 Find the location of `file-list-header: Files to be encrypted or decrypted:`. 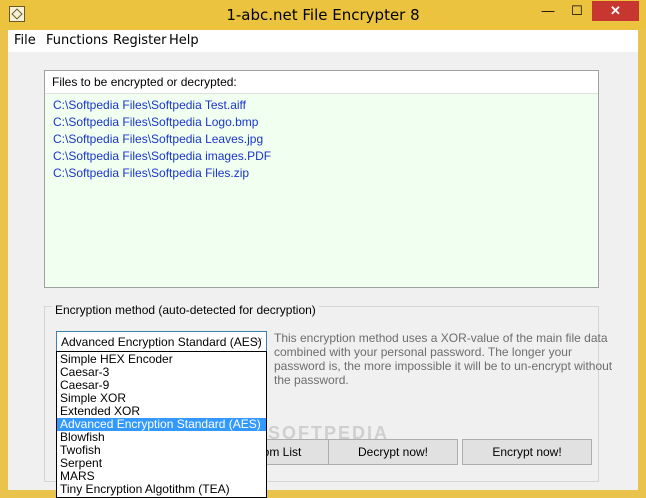

file-list-header: Files to be encrypted or decrypted: is located at coordinates (321, 82).